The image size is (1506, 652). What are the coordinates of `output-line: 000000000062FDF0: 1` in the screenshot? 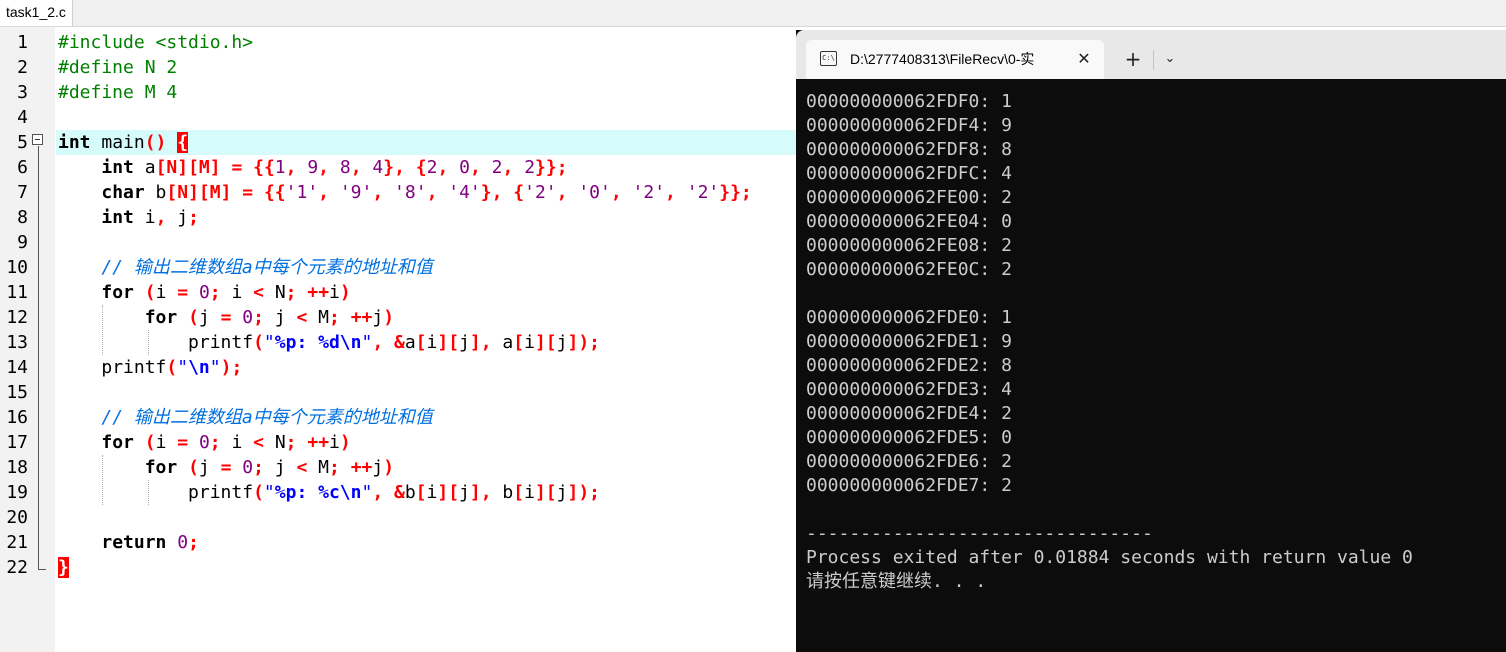 It's located at (909, 101).